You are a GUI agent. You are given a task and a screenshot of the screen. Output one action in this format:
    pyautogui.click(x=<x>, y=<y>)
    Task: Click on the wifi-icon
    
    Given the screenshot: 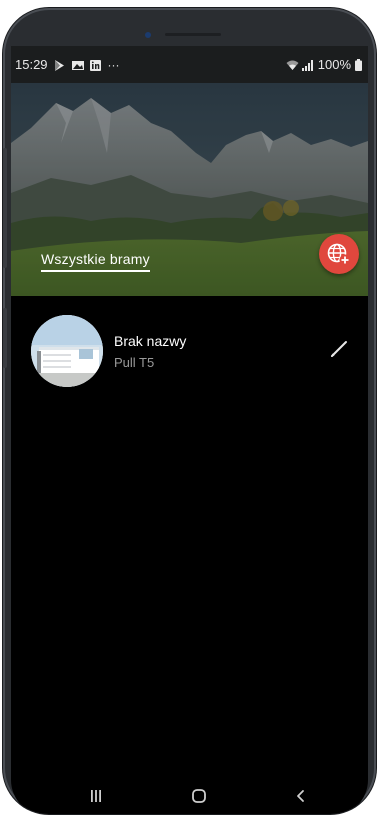 What is the action you would take?
    pyautogui.click(x=292, y=64)
    